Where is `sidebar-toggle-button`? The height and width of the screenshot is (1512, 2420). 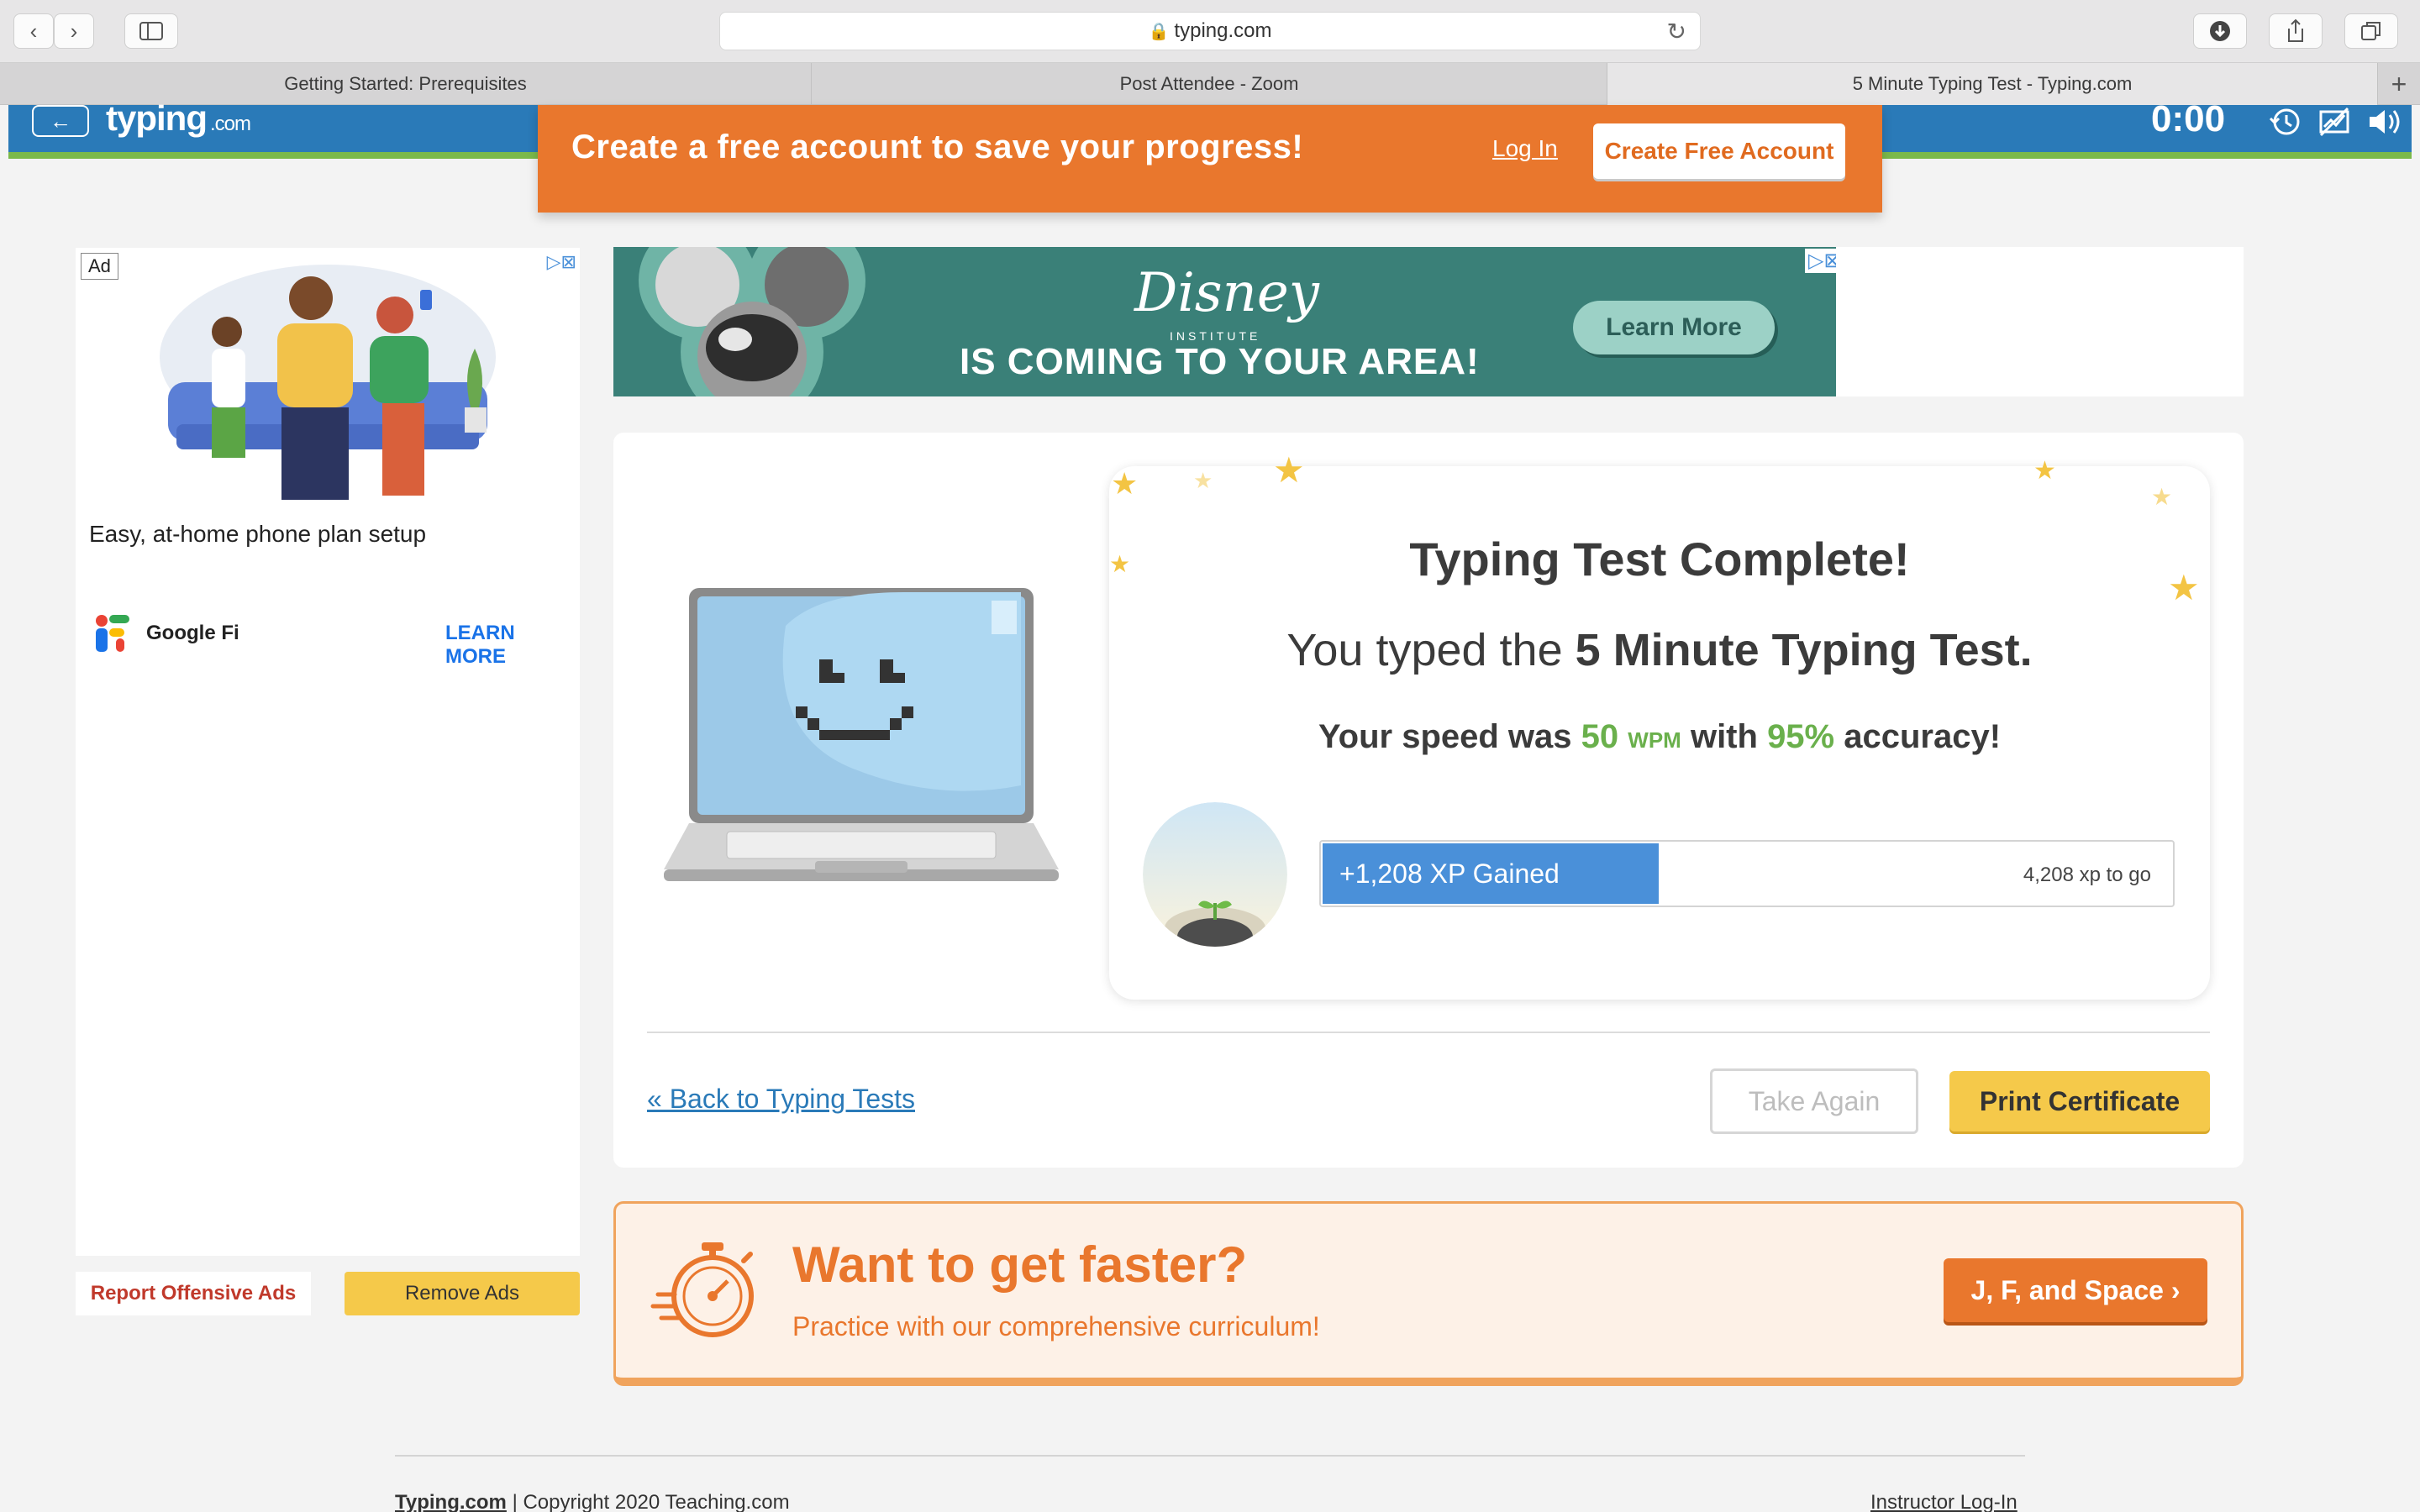
sidebar-toggle-button is located at coordinates (151, 31).